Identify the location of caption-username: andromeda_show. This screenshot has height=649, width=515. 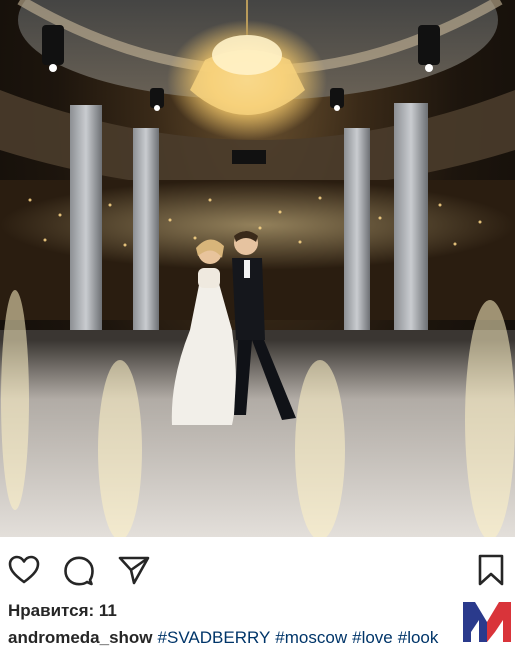
(80, 637).